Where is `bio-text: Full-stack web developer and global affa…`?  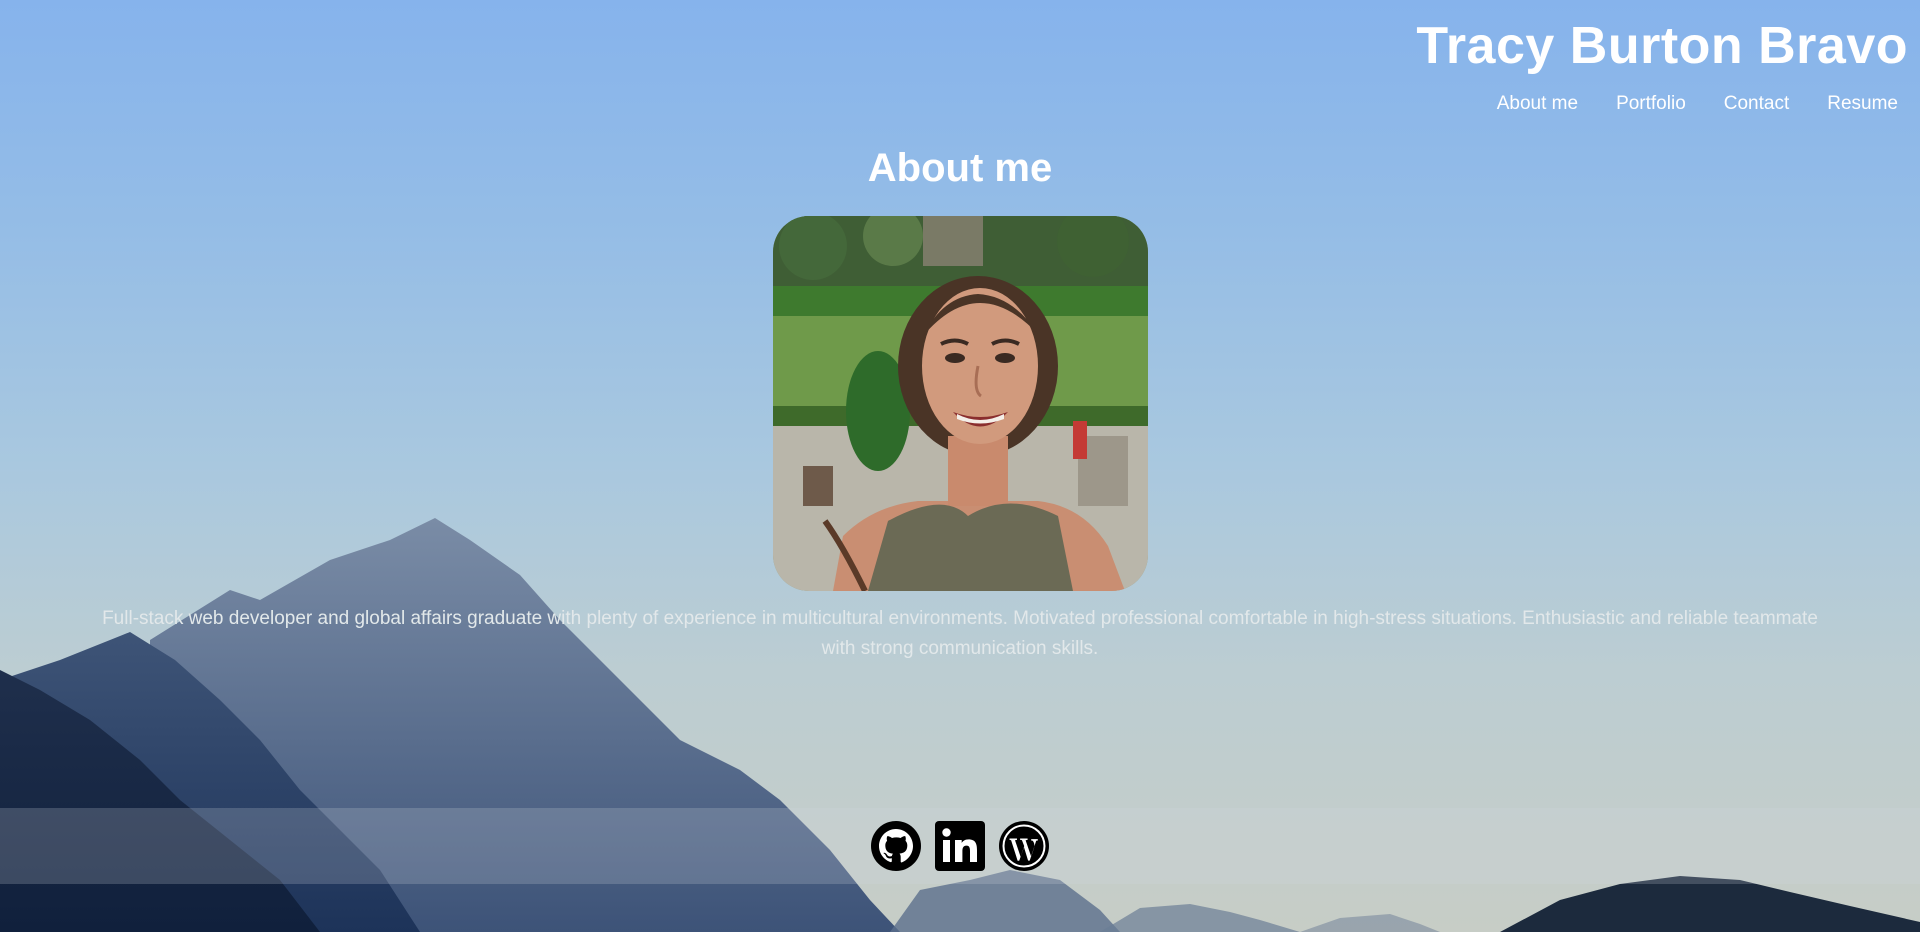 bio-text: Full-stack web developer and global affa… is located at coordinates (960, 633).